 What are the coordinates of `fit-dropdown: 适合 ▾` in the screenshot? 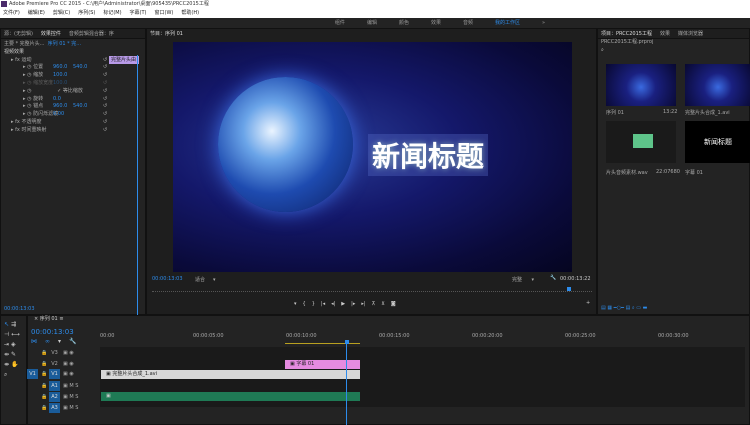 It's located at (205, 279).